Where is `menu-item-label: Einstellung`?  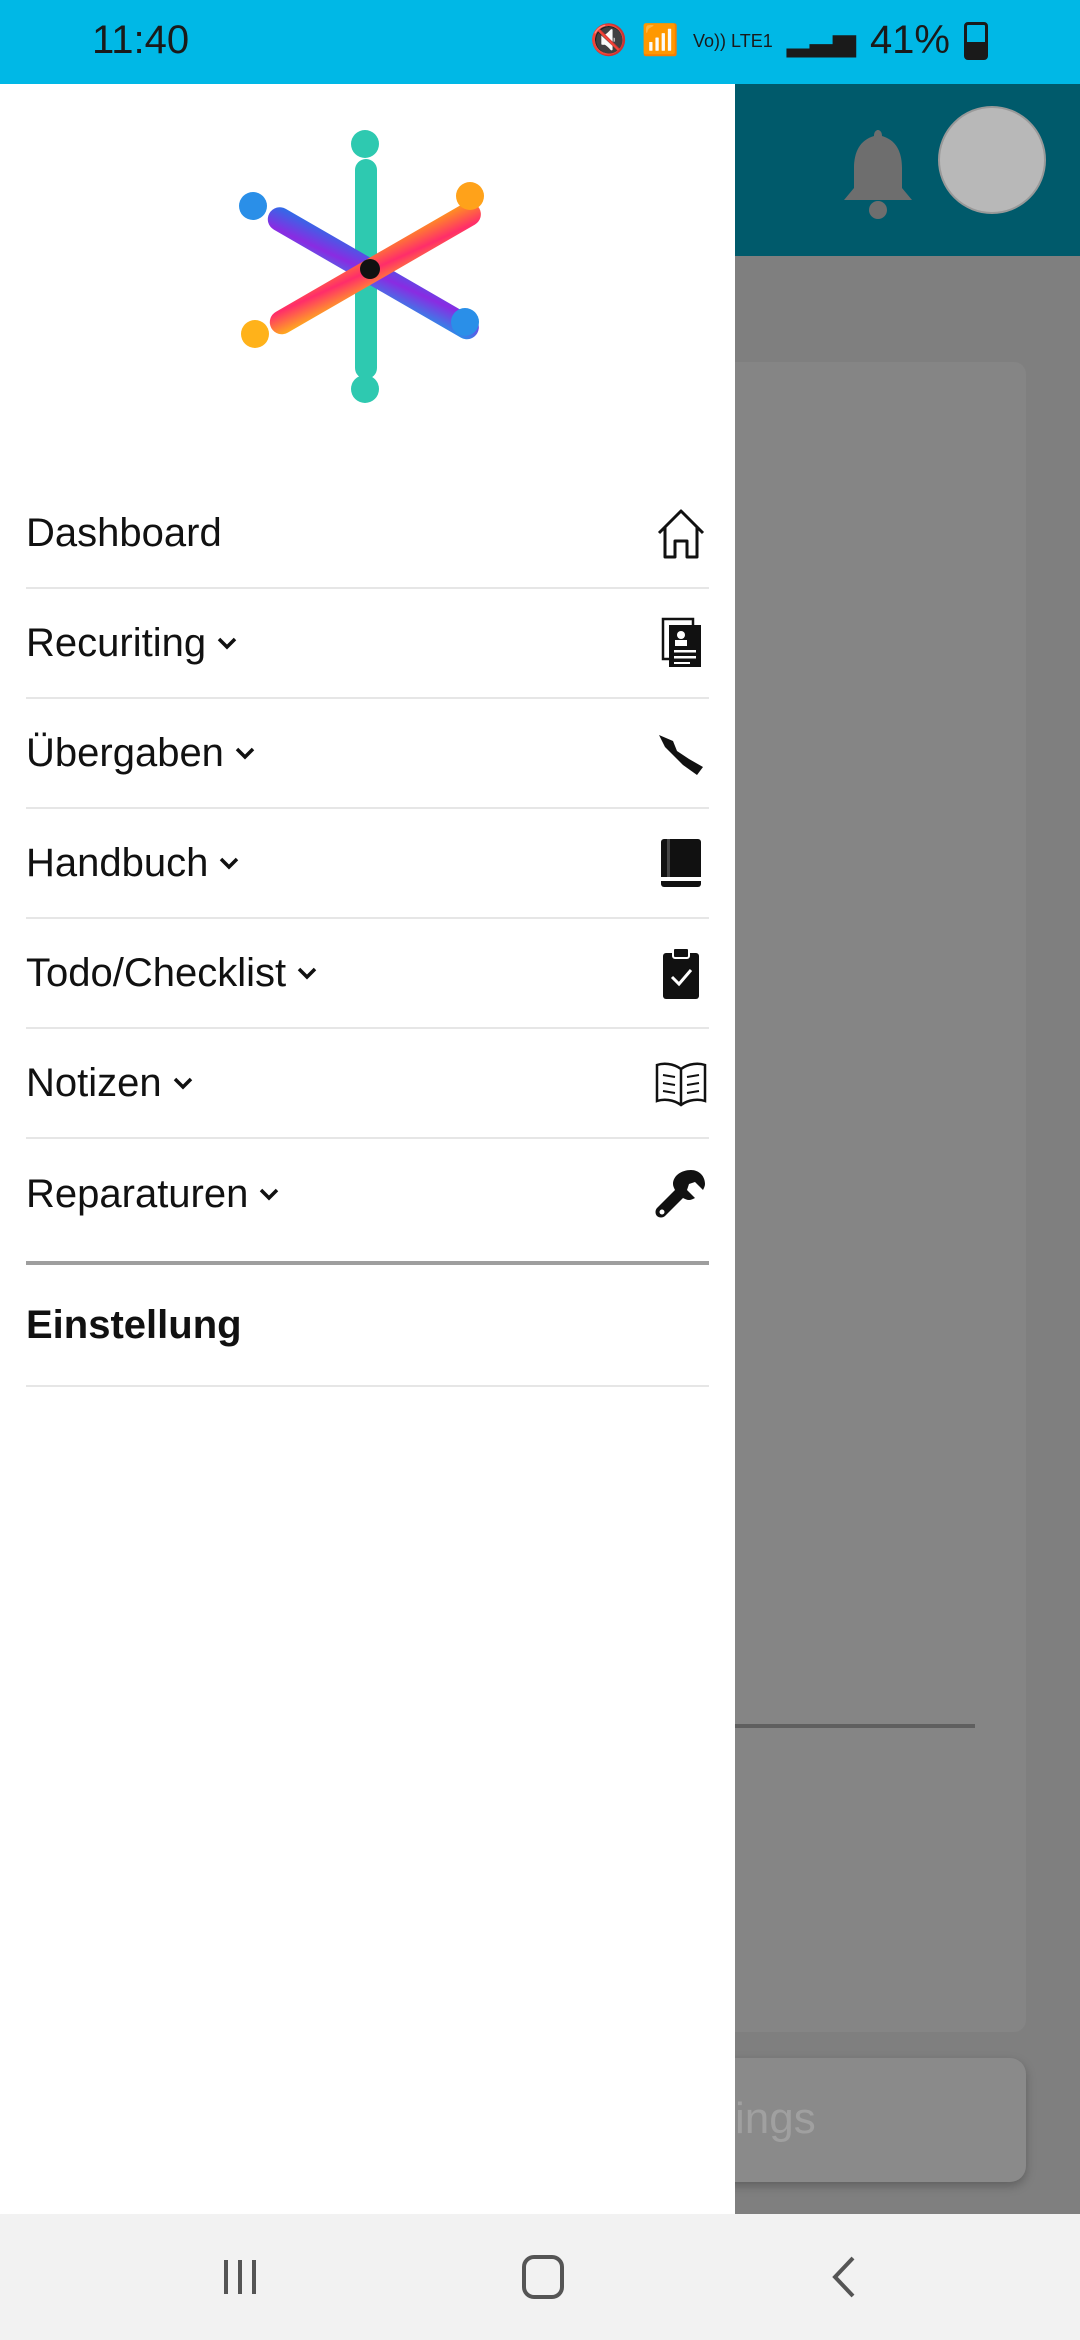 menu-item-label: Einstellung is located at coordinates (134, 1324).